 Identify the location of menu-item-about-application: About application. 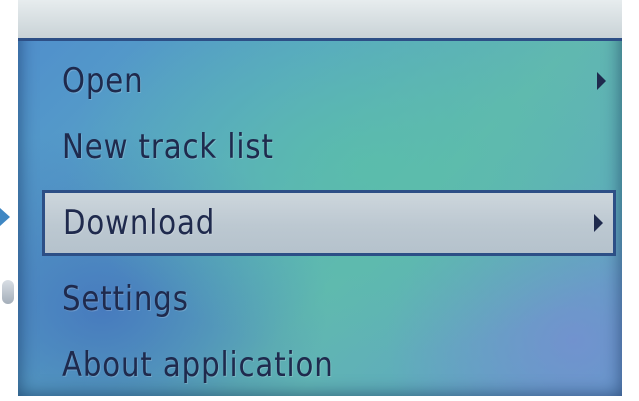
(330, 365).